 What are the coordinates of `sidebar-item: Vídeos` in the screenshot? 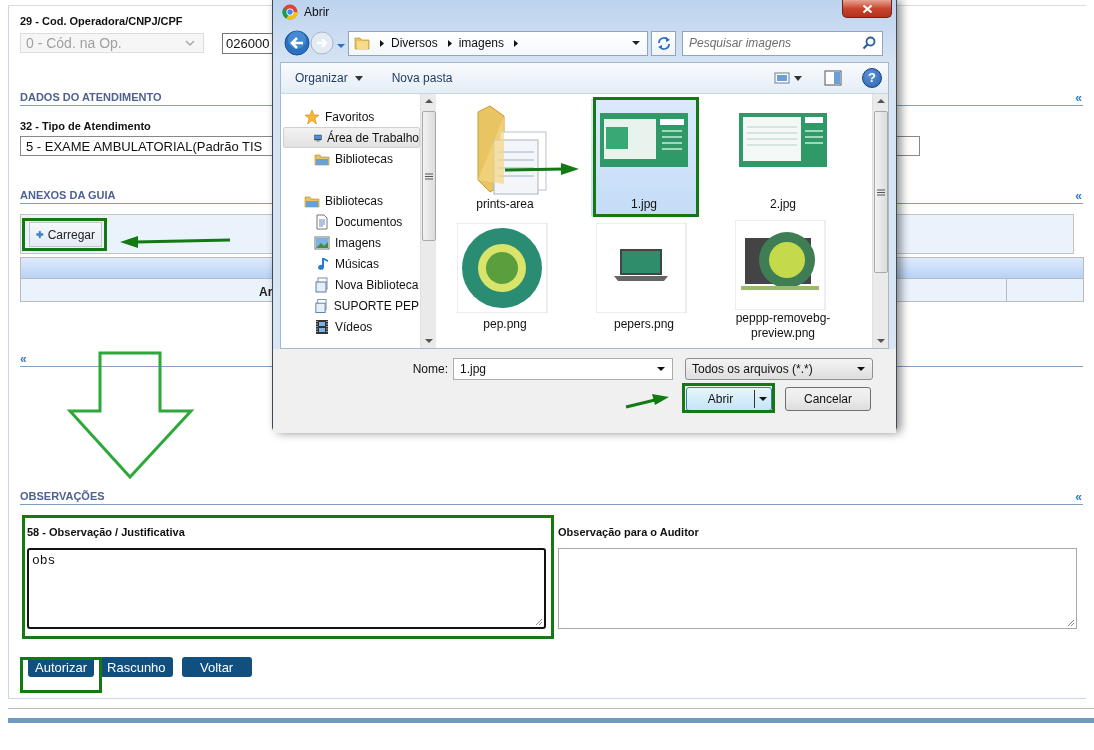 It's located at (351, 326).